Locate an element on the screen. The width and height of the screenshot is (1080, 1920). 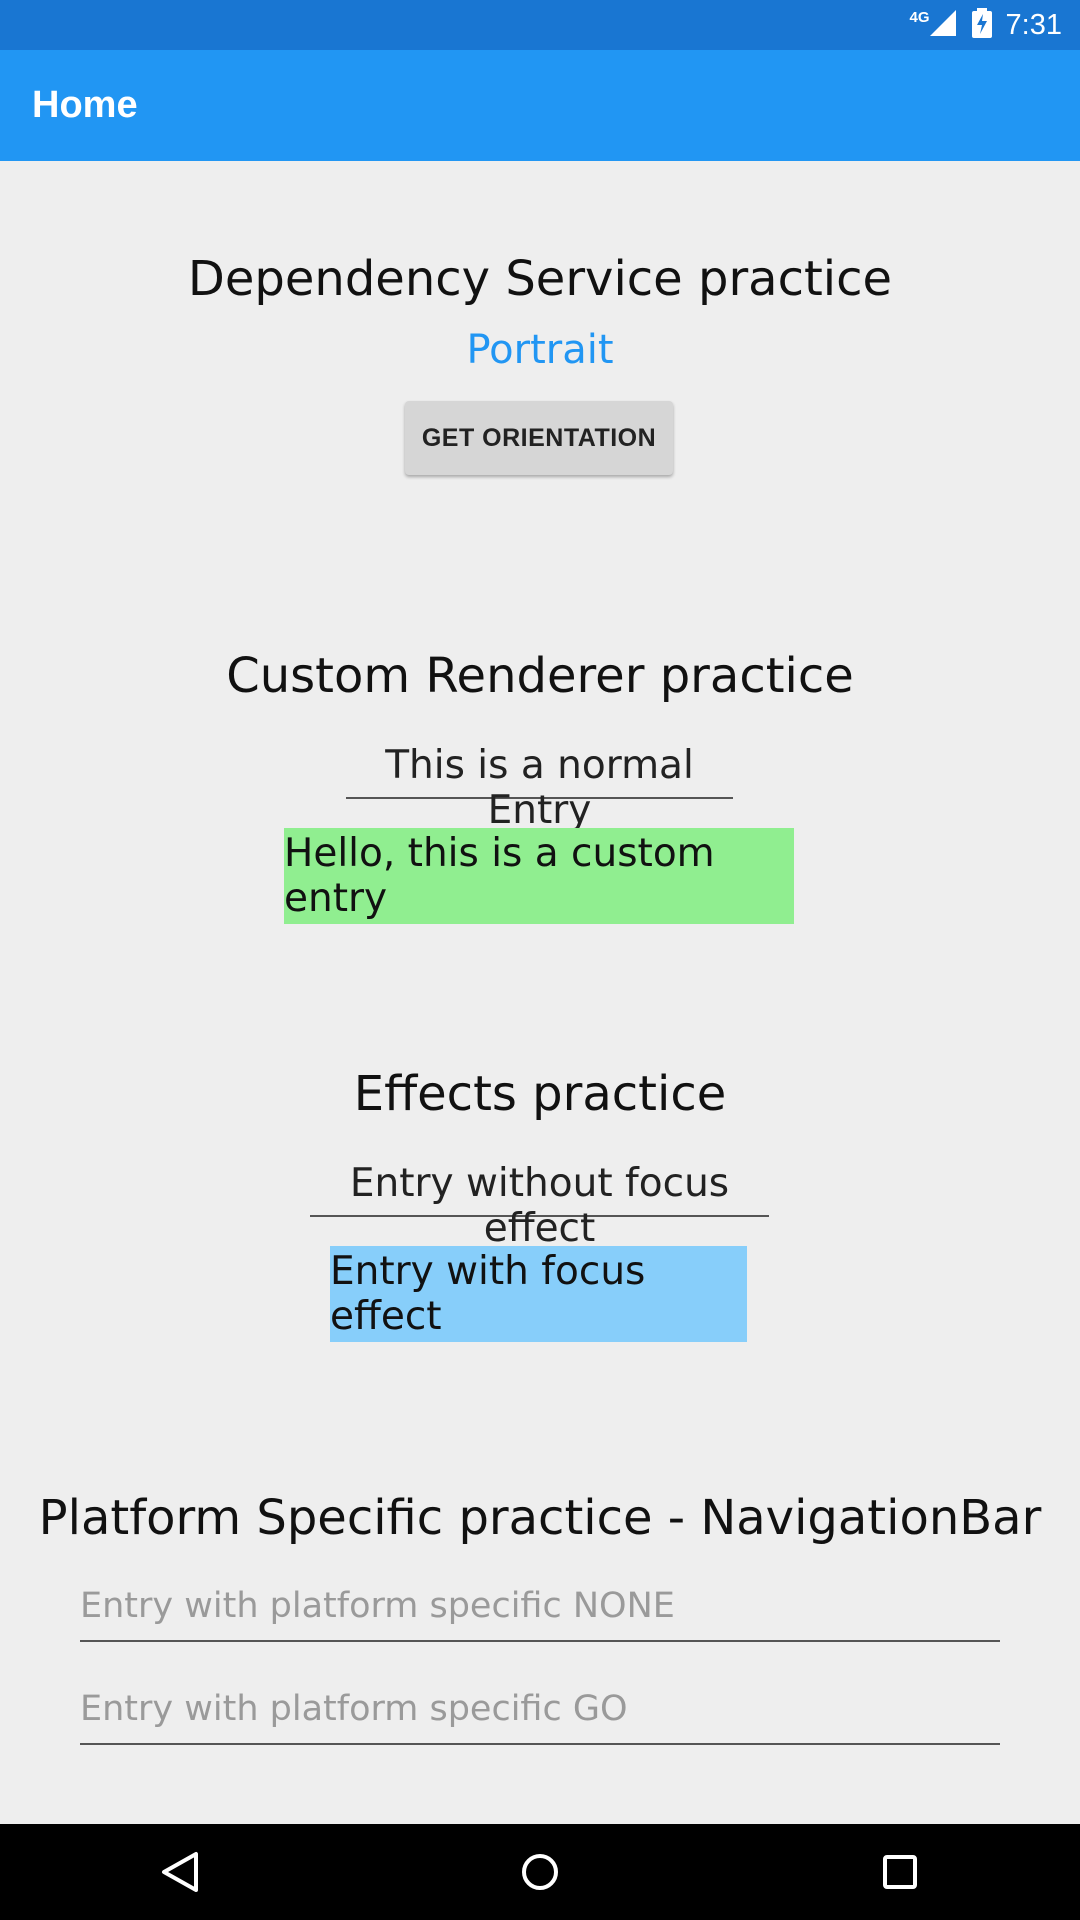
home-icon is located at coordinates (540, 1872).